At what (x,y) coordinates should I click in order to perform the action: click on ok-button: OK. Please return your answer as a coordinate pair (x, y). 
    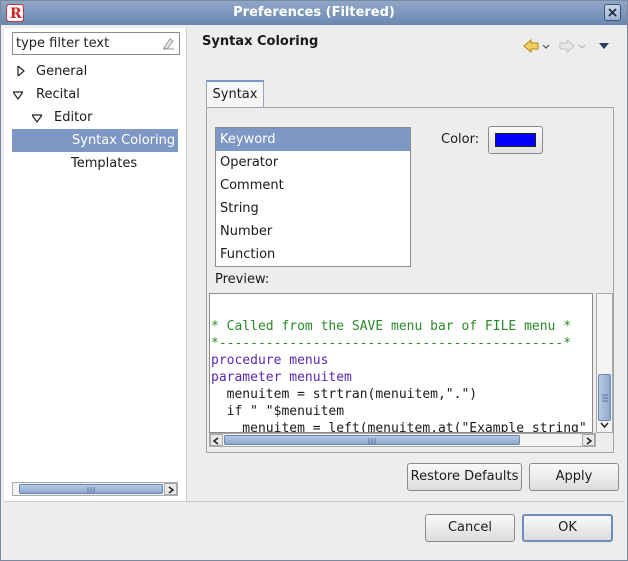
    Looking at the image, I should click on (567, 528).